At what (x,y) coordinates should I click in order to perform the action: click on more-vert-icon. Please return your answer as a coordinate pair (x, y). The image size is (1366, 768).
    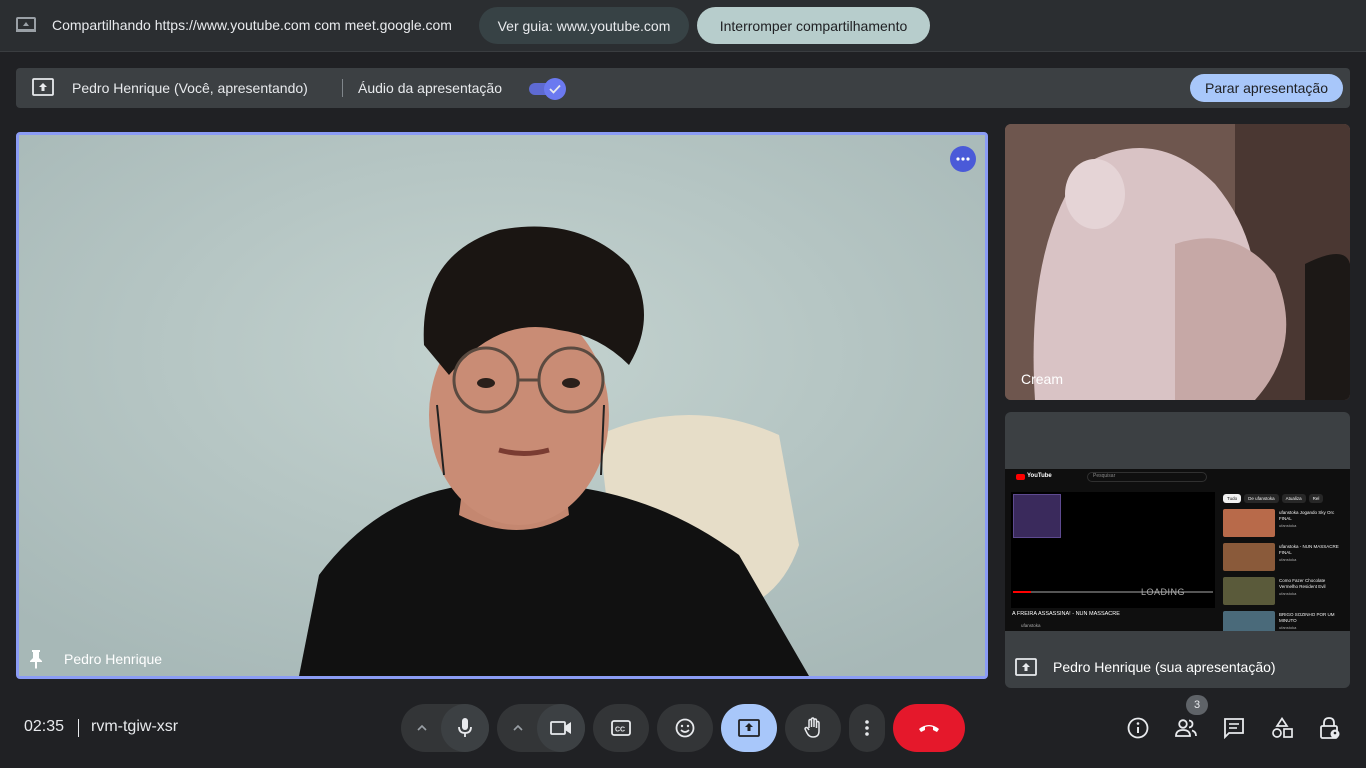
    Looking at the image, I should click on (867, 728).